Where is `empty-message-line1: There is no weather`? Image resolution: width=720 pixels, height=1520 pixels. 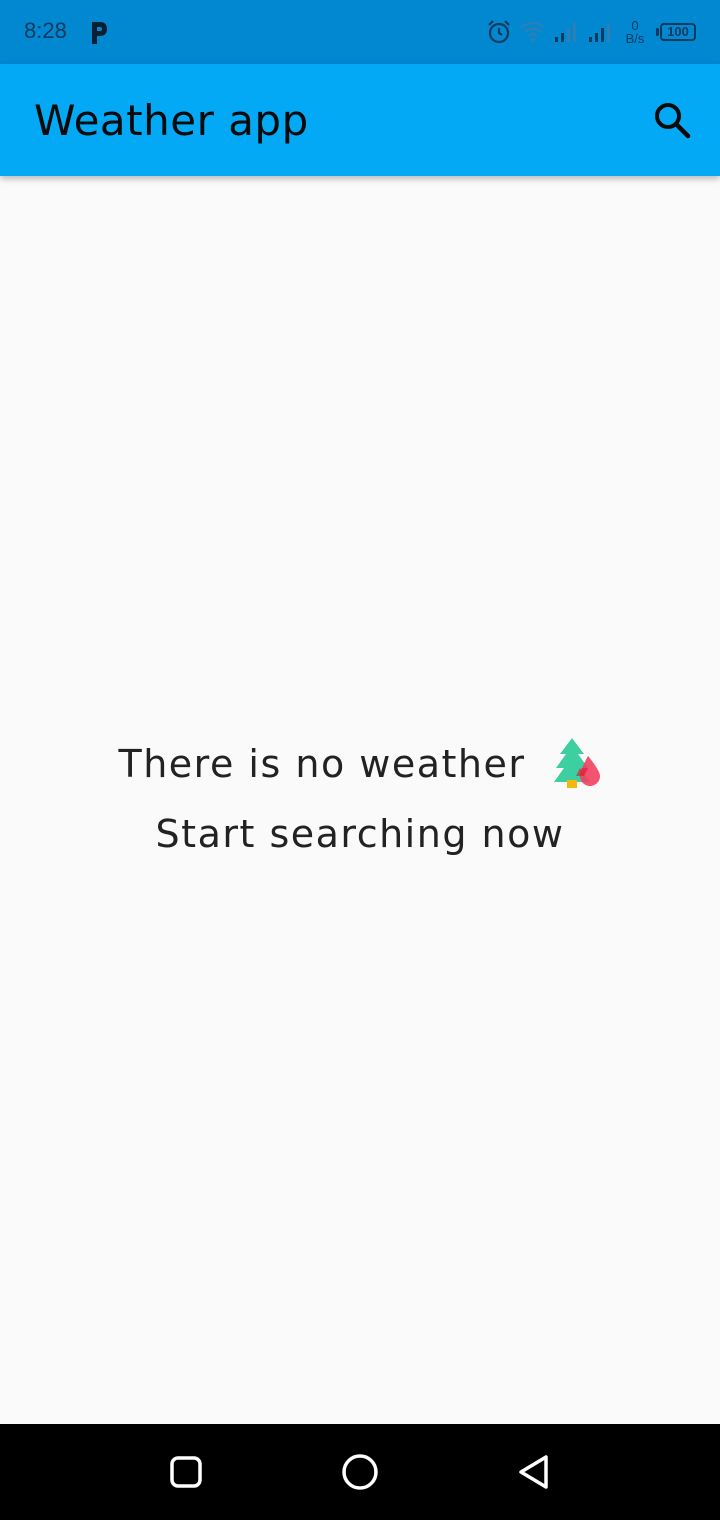
empty-message-line1: There is no weather is located at coordinates (360, 764).